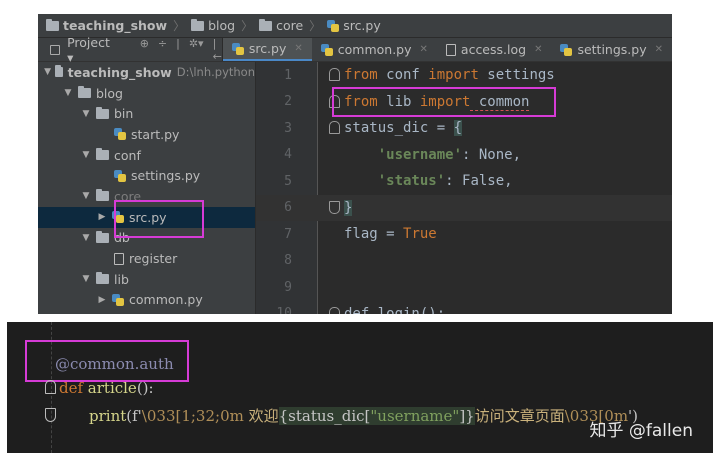  What do you see at coordinates (288, 287) in the screenshot?
I see `line-number: 9` at bounding box center [288, 287].